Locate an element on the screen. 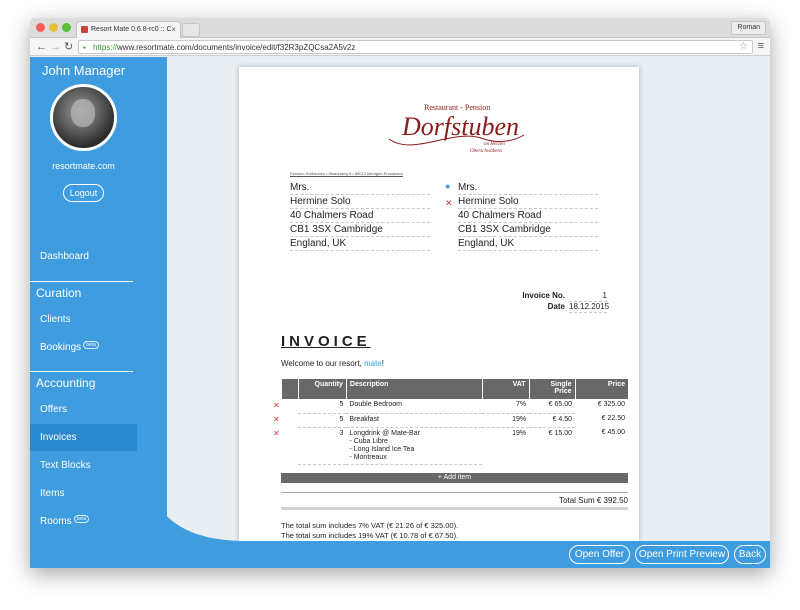 This screenshot has width=800, height=610. description-line: - Cuba Libre is located at coordinates (368, 441).